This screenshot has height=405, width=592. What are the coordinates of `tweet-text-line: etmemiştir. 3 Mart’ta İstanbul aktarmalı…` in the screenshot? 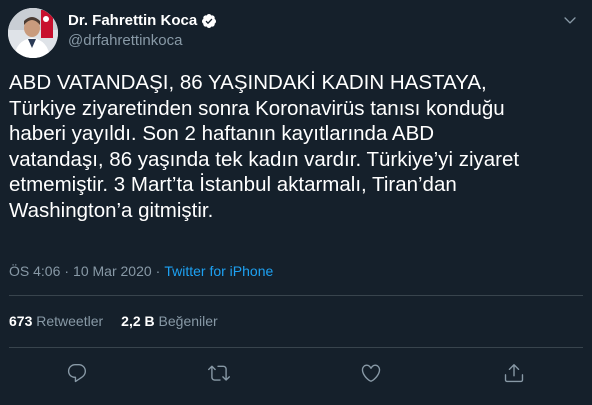 It's located at (233, 185).